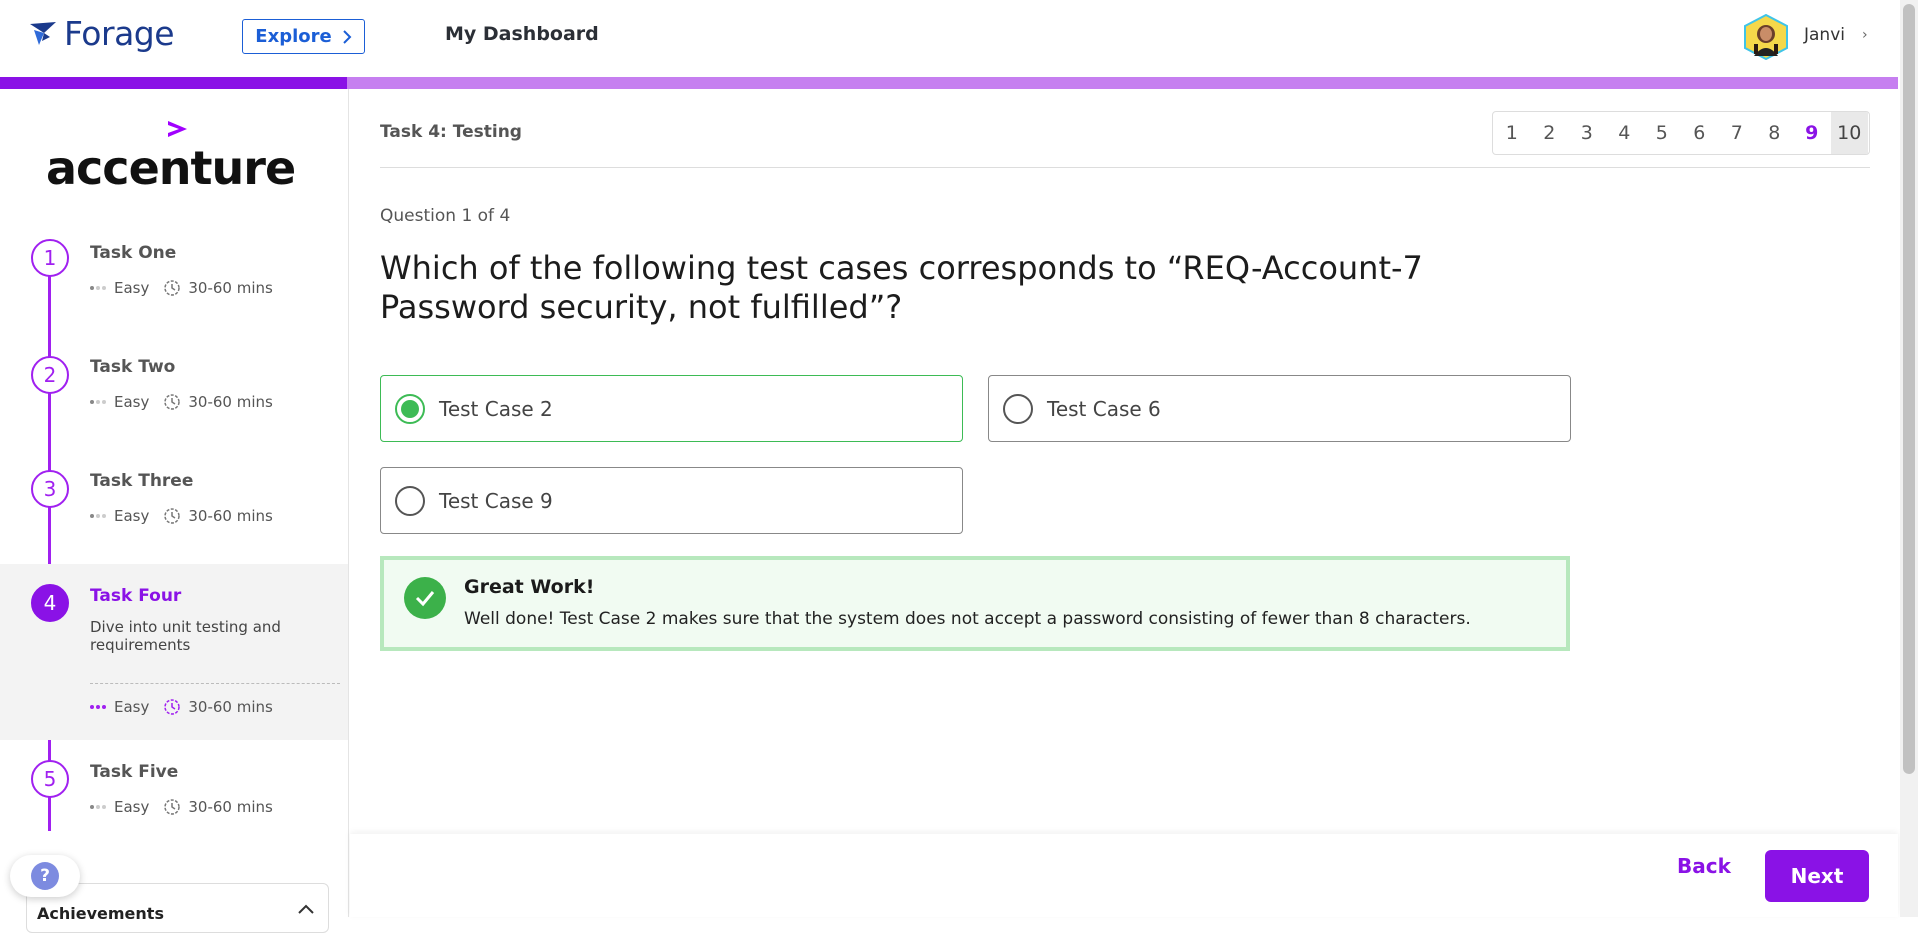 The image size is (1918, 933). What do you see at coordinates (347, 36) in the screenshot?
I see `chevron-right-icon` at bounding box center [347, 36].